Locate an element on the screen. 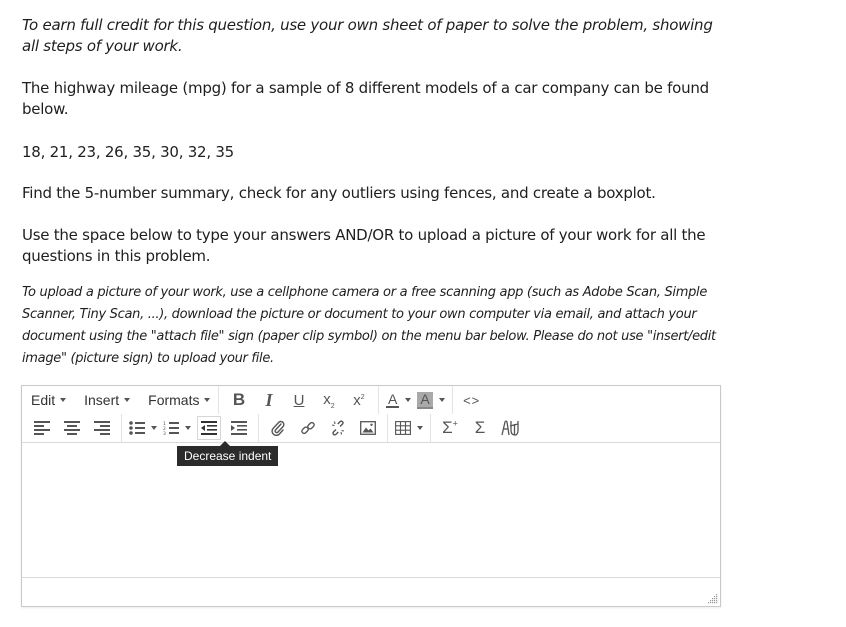  menu-insert-label: Insert is located at coordinates (102, 400).